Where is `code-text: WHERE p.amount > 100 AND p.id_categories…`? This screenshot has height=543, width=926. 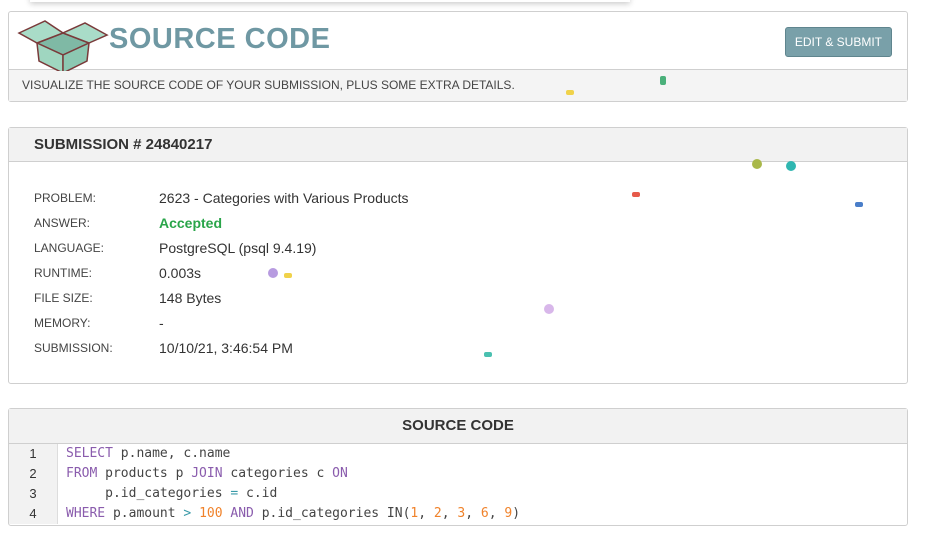
code-text: WHERE p.amount > 100 AND p.id_categories… is located at coordinates (289, 514).